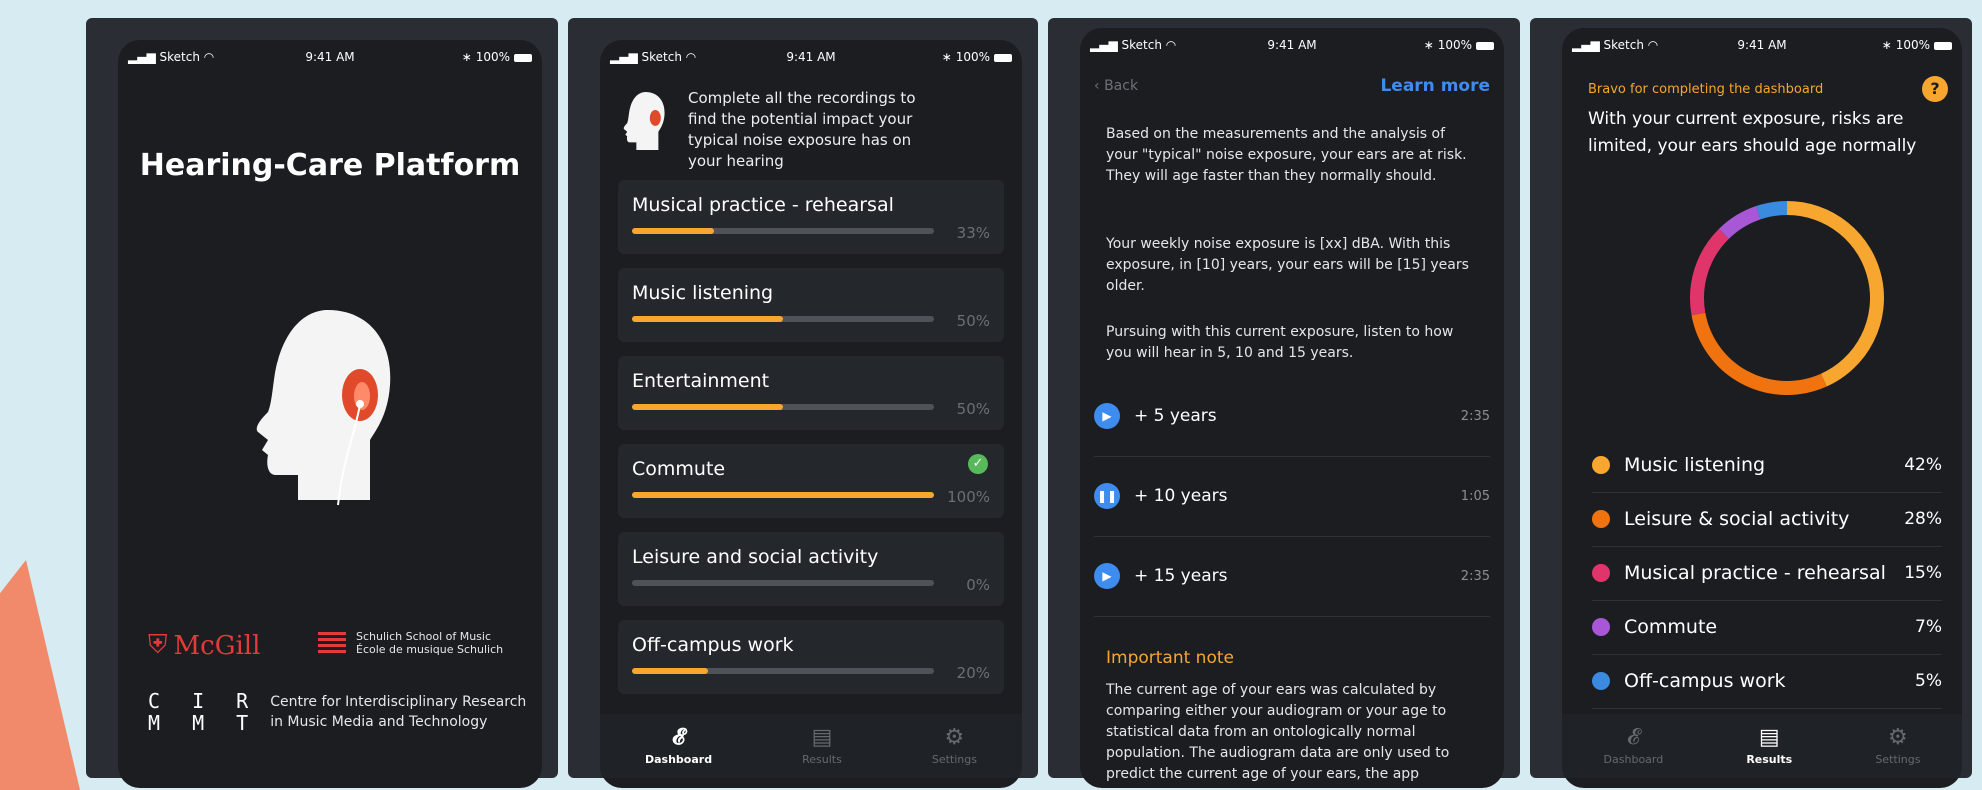  What do you see at coordinates (703, 293) in the screenshot?
I see `category-title: Music listening` at bounding box center [703, 293].